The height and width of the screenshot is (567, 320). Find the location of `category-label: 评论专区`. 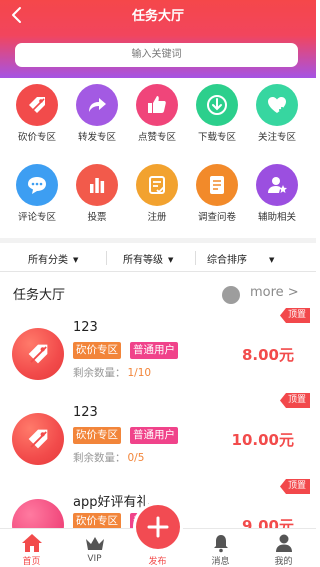

category-label: 评论专区 is located at coordinates (36, 217).